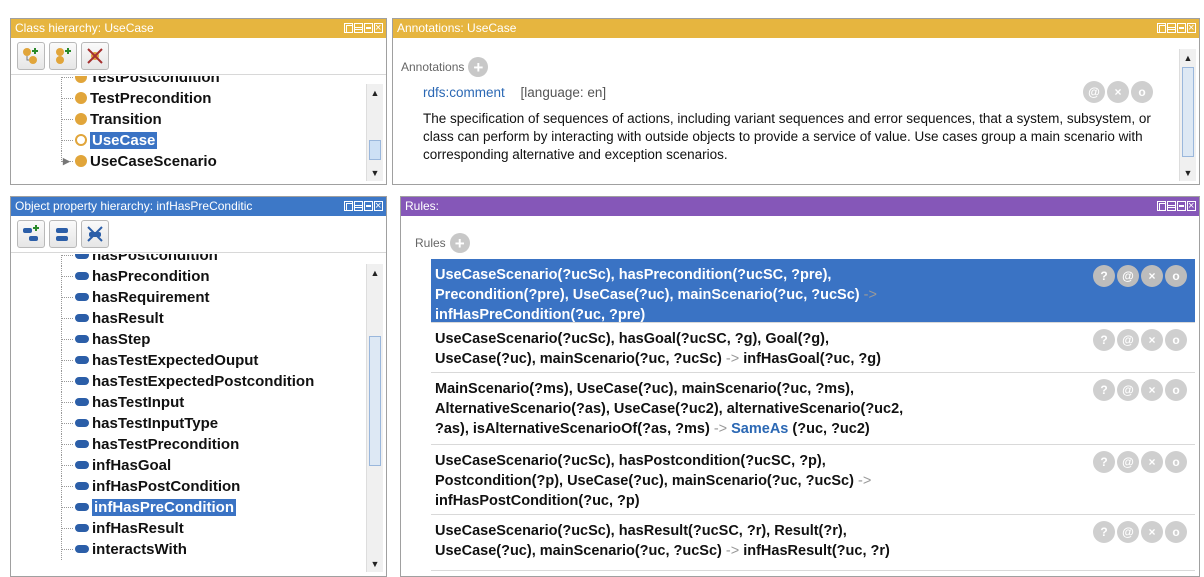  What do you see at coordinates (189, 486) in the screenshot?
I see `tree-item-property: infHasPostCondition` at bounding box center [189, 486].